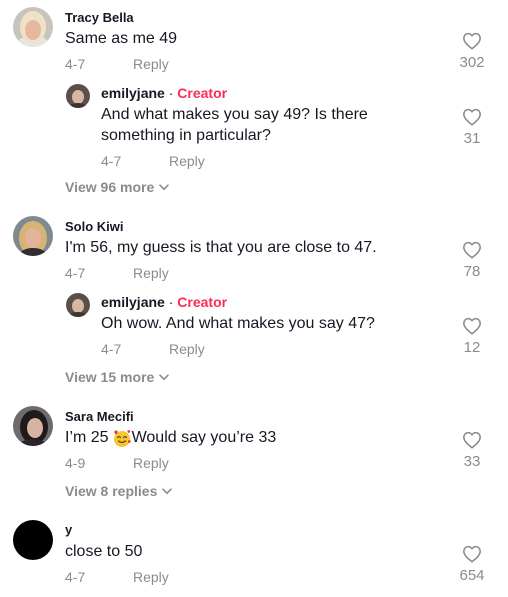 Image resolution: width=508 pixels, height=597 pixels. I want to click on view-more-replies: View 96 more, so click(117, 187).